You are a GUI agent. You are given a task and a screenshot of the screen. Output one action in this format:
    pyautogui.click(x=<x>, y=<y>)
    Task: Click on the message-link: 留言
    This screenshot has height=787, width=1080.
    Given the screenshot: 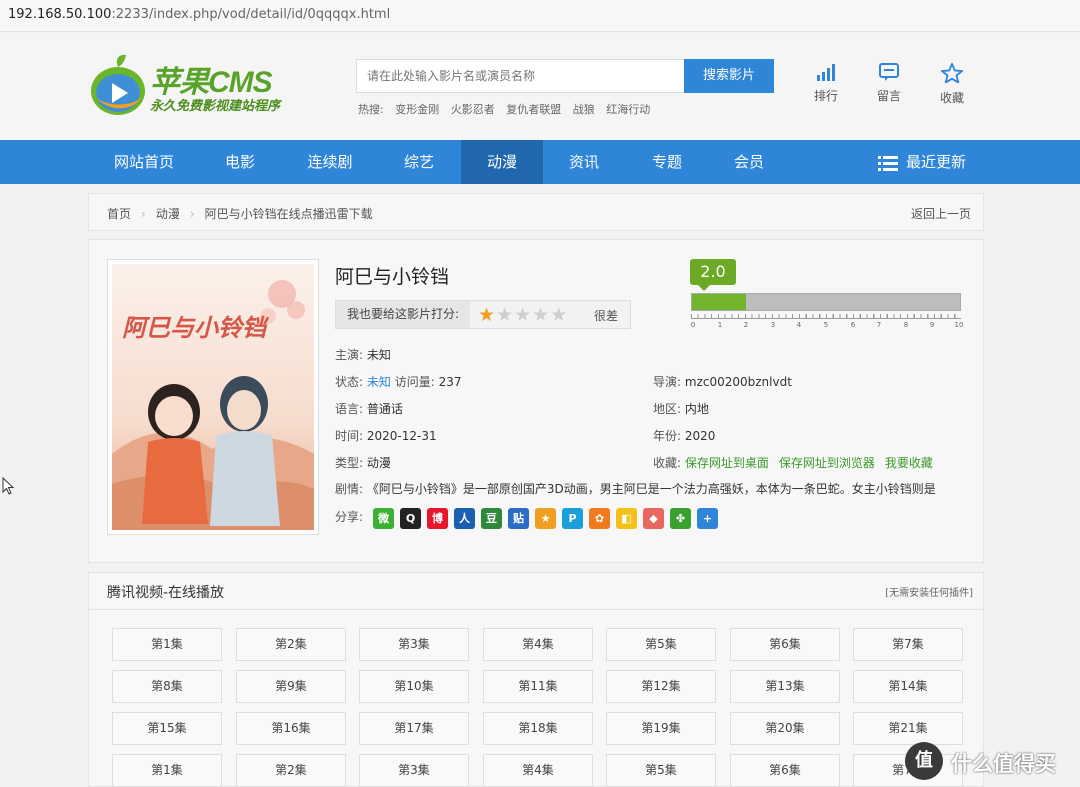 What is the action you would take?
    pyautogui.click(x=889, y=83)
    